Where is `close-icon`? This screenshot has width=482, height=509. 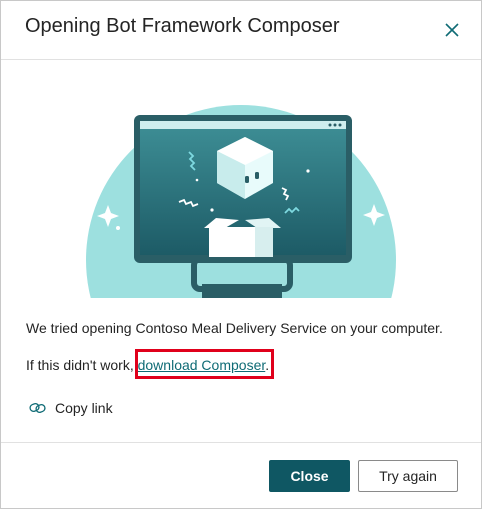
close-icon is located at coordinates (452, 30).